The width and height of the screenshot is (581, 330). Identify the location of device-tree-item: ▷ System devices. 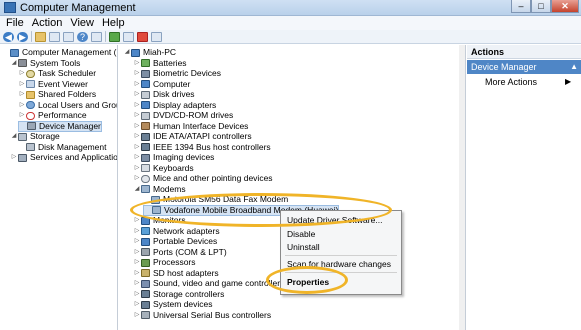
(173, 304).